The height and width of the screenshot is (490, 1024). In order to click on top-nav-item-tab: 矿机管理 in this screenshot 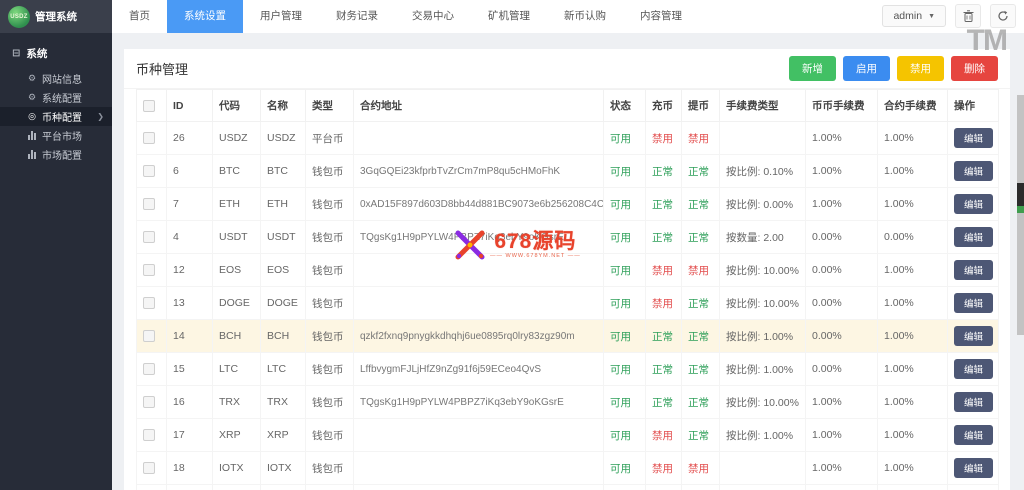, I will do `click(509, 16)`.